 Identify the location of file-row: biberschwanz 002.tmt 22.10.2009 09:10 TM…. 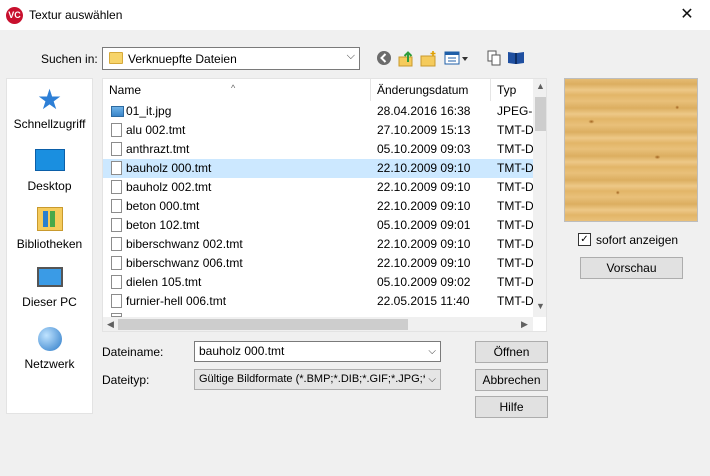
(318, 244).